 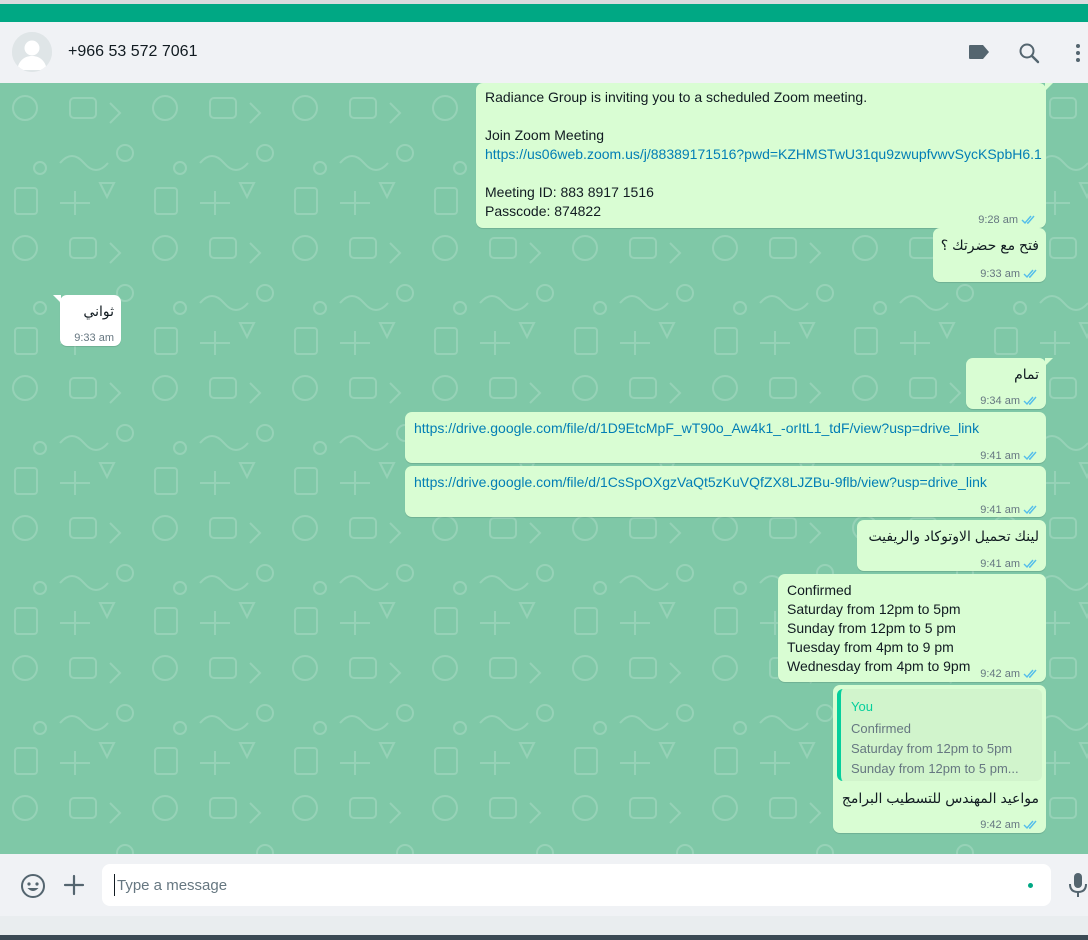 What do you see at coordinates (1029, 55) in the screenshot?
I see `search-icon` at bounding box center [1029, 55].